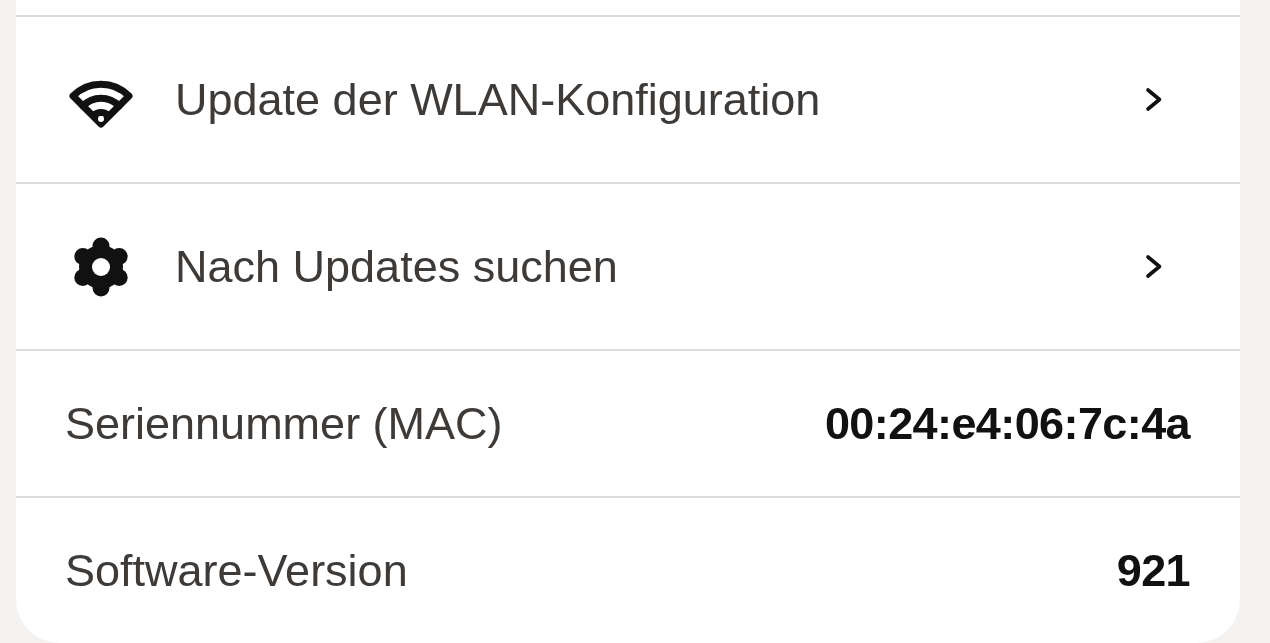 This screenshot has width=1270, height=643. What do you see at coordinates (284, 423) in the screenshot?
I see `info-label: Seriennummer (MAC)` at bounding box center [284, 423].